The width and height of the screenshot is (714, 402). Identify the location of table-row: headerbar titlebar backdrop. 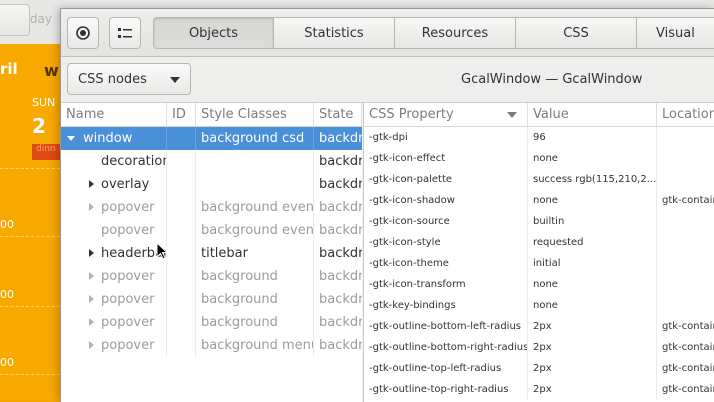
(211, 253).